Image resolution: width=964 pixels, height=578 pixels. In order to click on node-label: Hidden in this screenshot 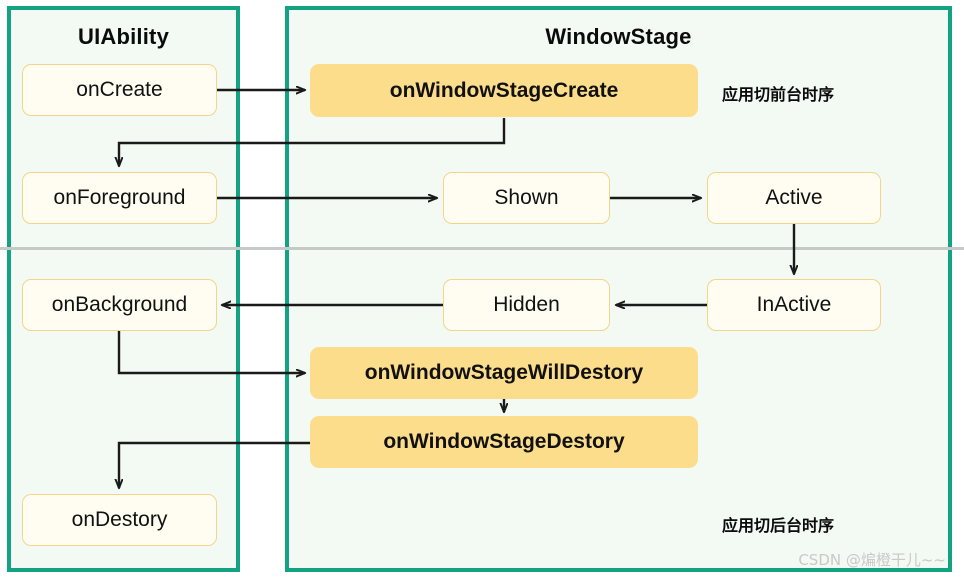, I will do `click(526, 305)`.